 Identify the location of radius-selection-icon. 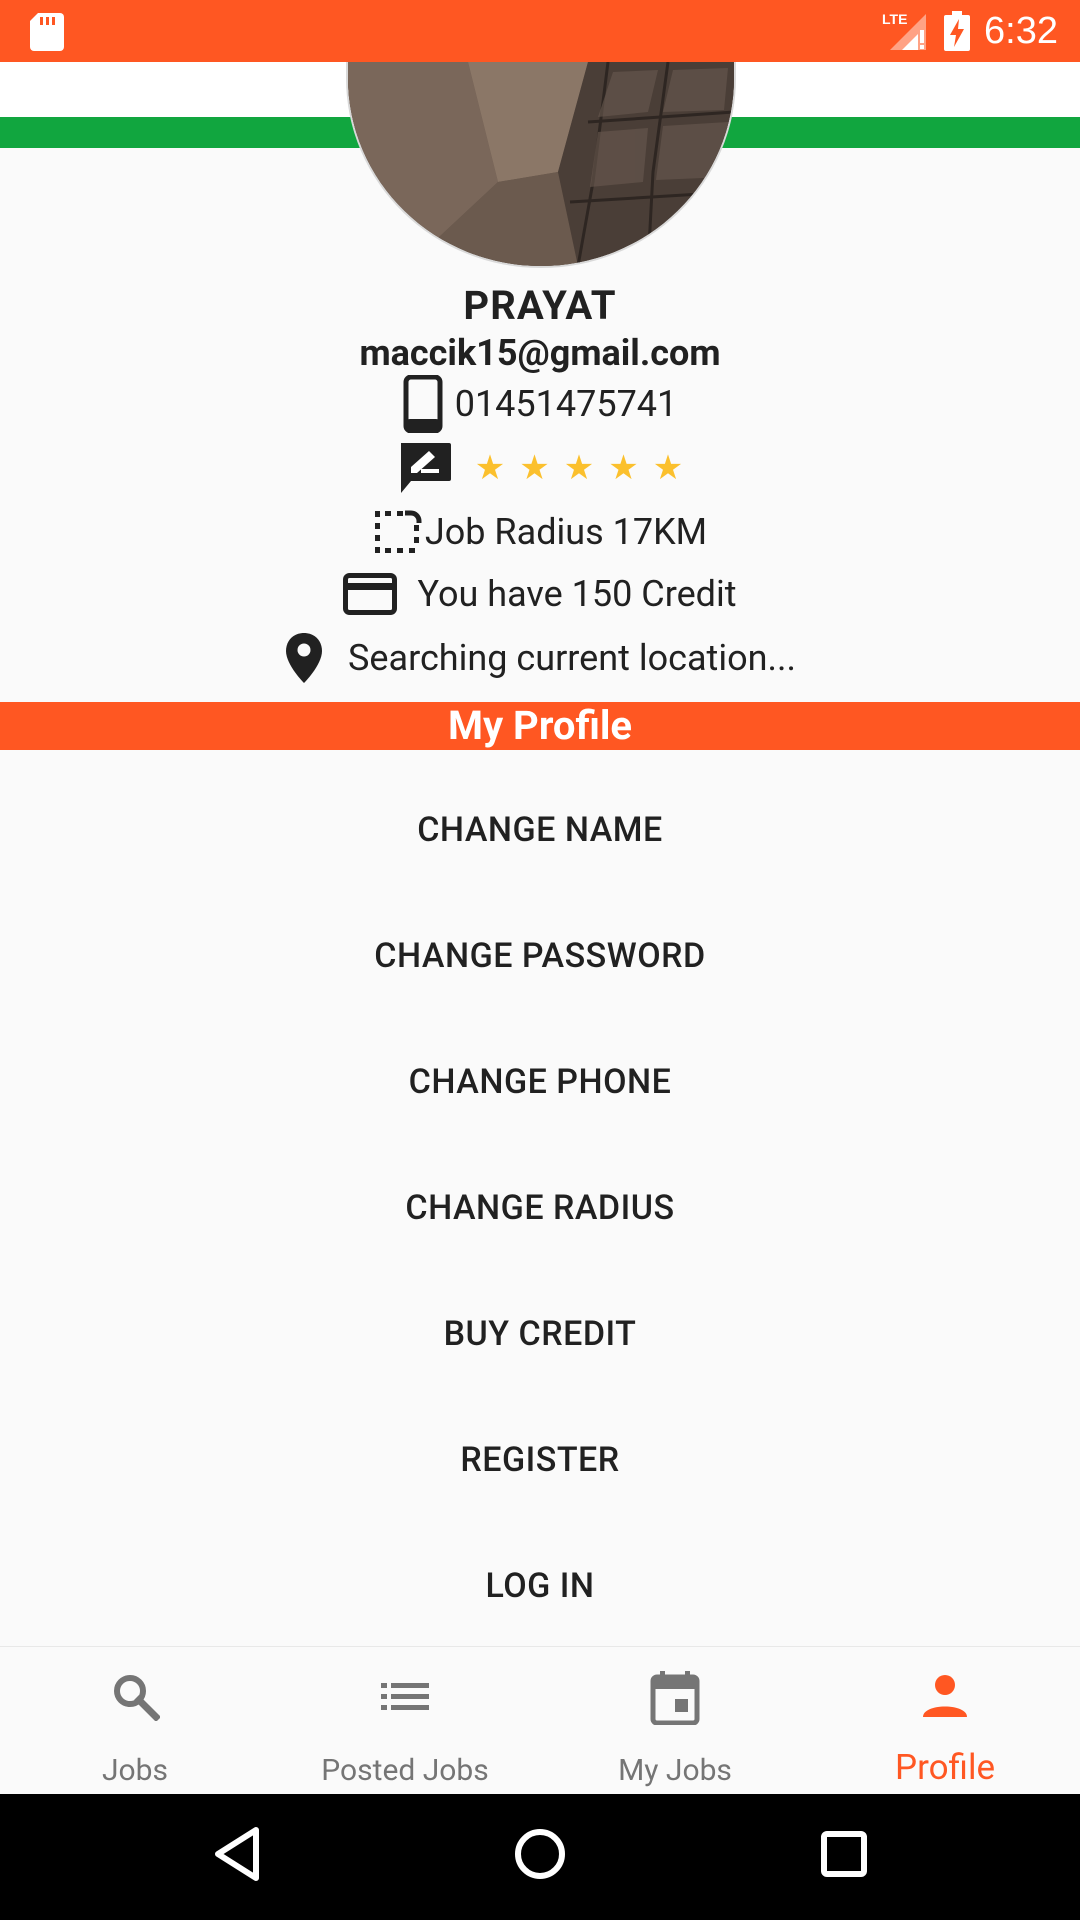
(398, 531).